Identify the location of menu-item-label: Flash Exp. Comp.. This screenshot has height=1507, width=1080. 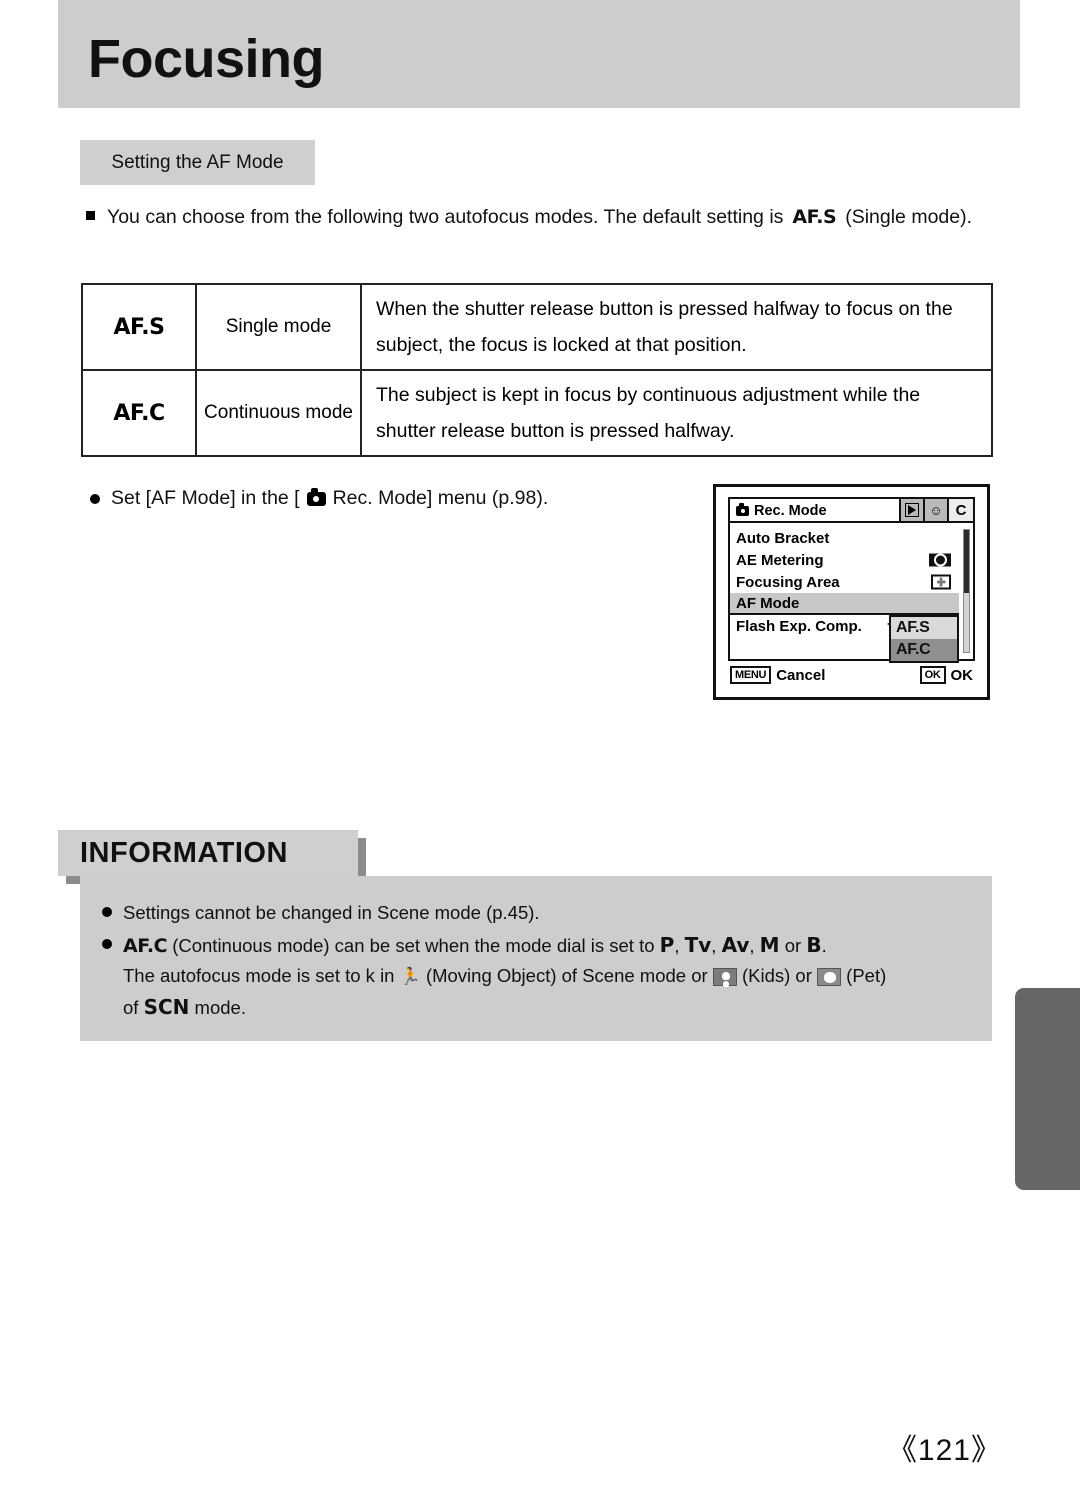
(799, 626).